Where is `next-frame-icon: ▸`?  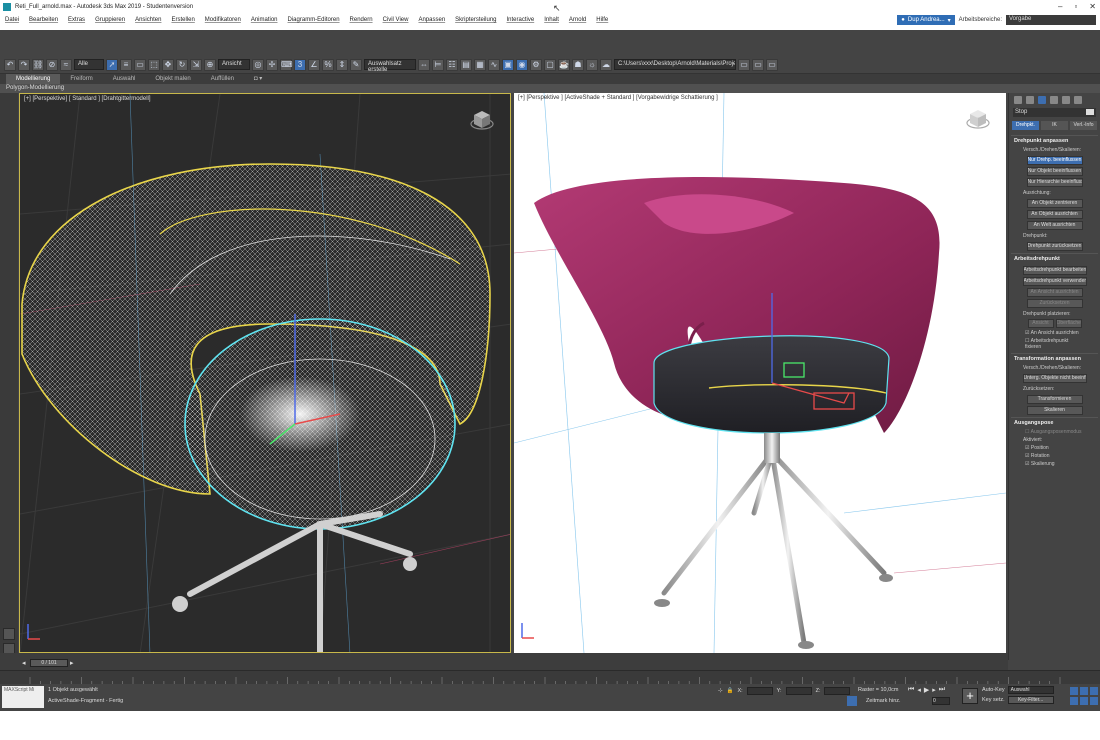 next-frame-icon: ▸ is located at coordinates (934, 690).